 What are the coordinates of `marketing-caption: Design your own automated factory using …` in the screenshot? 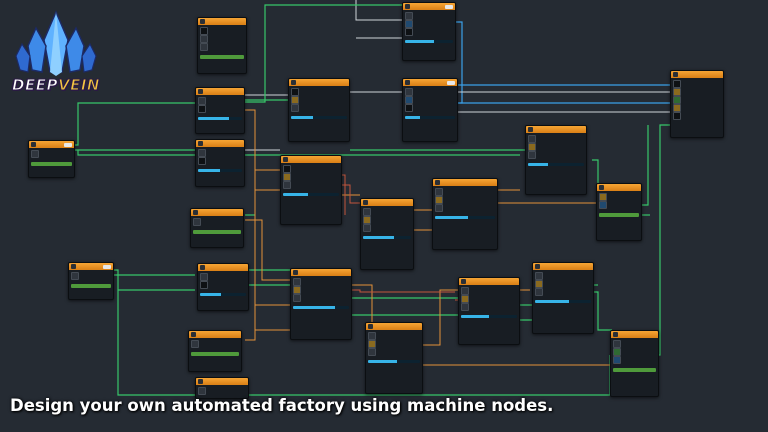 It's located at (282, 405).